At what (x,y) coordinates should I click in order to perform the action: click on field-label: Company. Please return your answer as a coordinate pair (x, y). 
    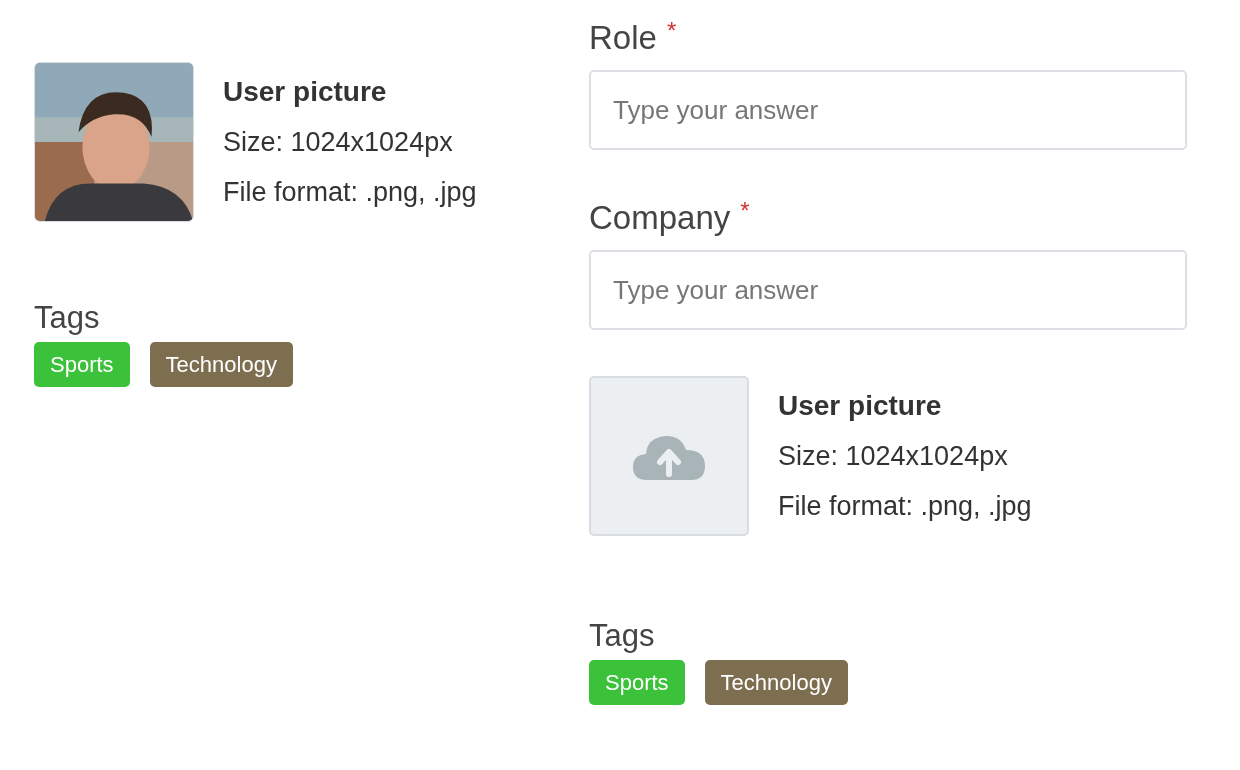
    Looking at the image, I should click on (660, 218).